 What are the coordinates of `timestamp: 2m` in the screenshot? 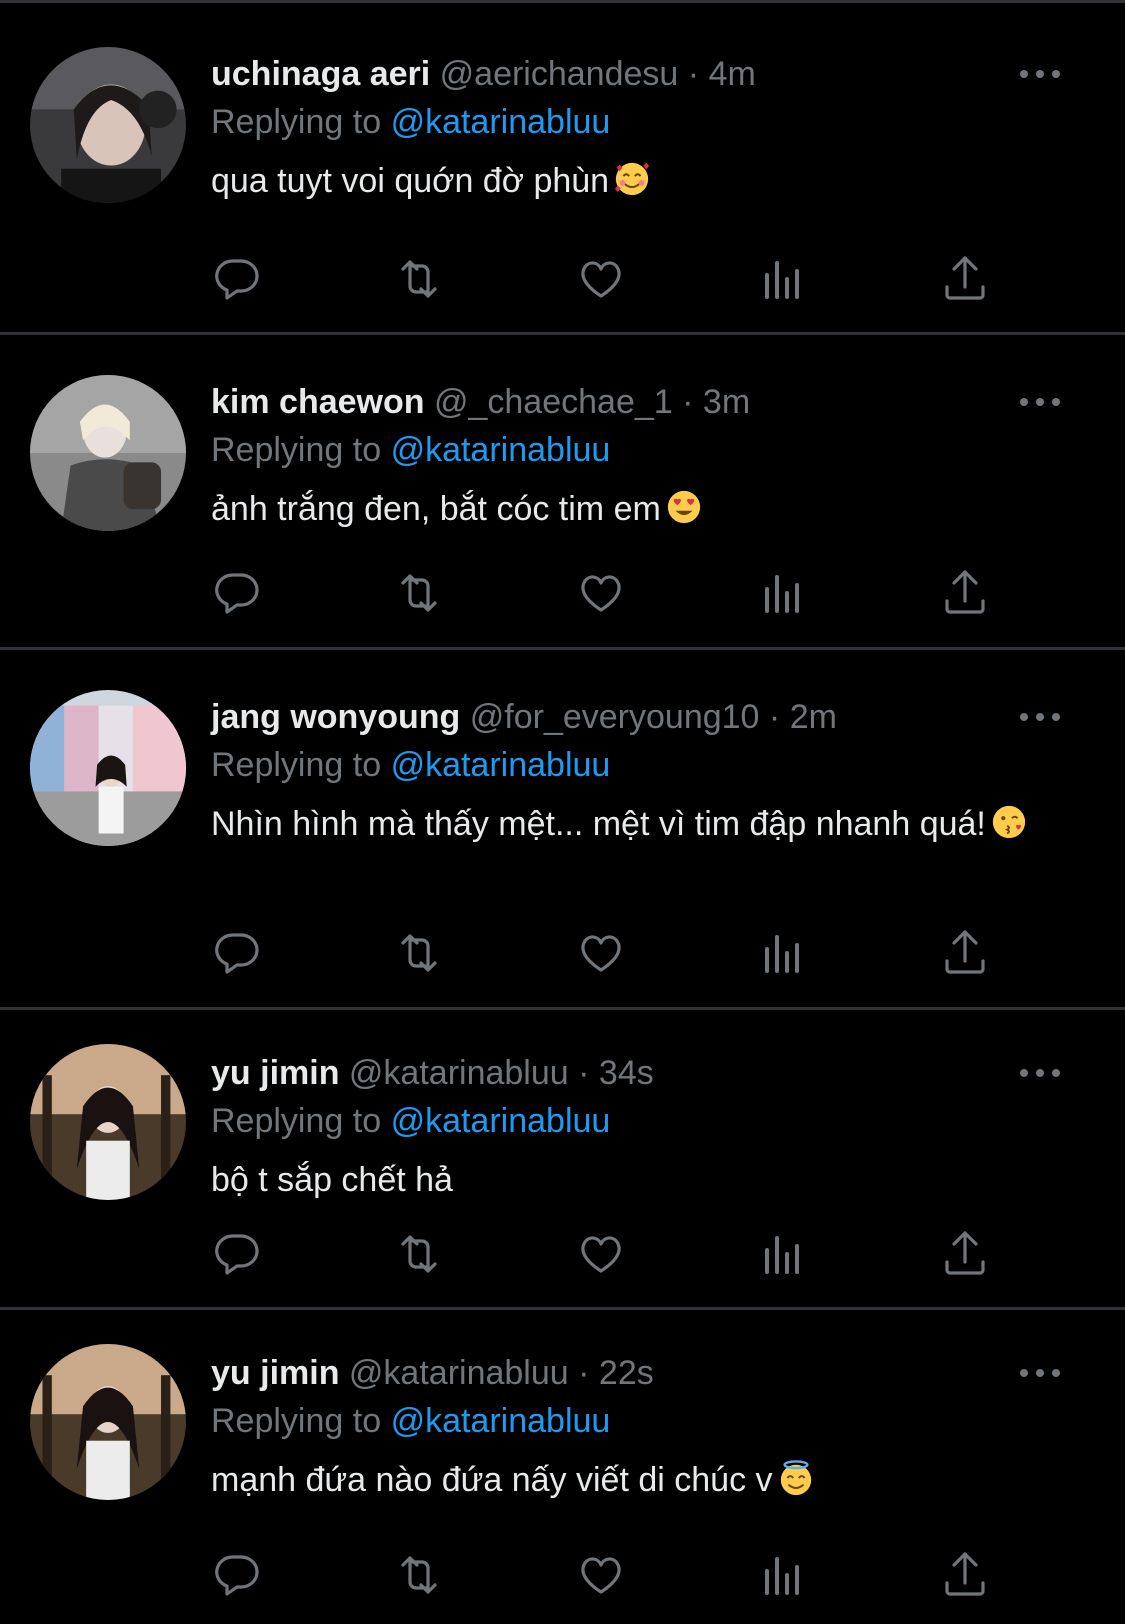 It's located at (813, 717).